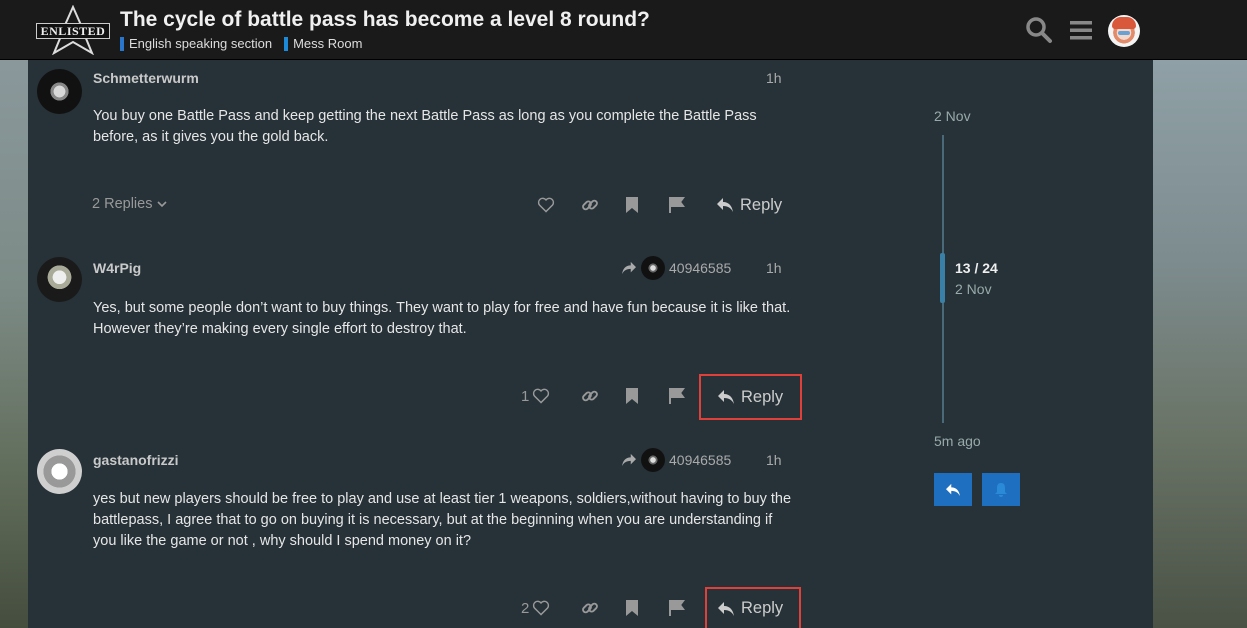 The height and width of the screenshot is (628, 1247). Describe the element at coordinates (428, 397) in the screenshot. I see `post-actions: 1 Reply` at that location.